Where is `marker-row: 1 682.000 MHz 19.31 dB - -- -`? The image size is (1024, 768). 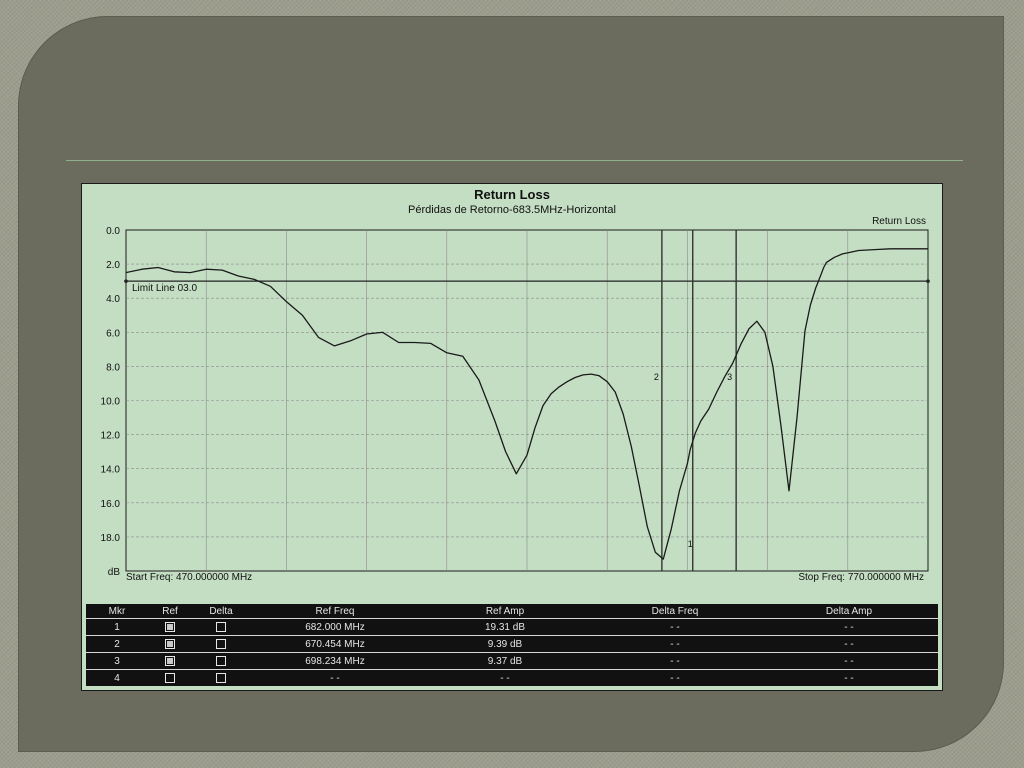
marker-row: 1 682.000 MHz 19.31 dB - -- - is located at coordinates (512, 627).